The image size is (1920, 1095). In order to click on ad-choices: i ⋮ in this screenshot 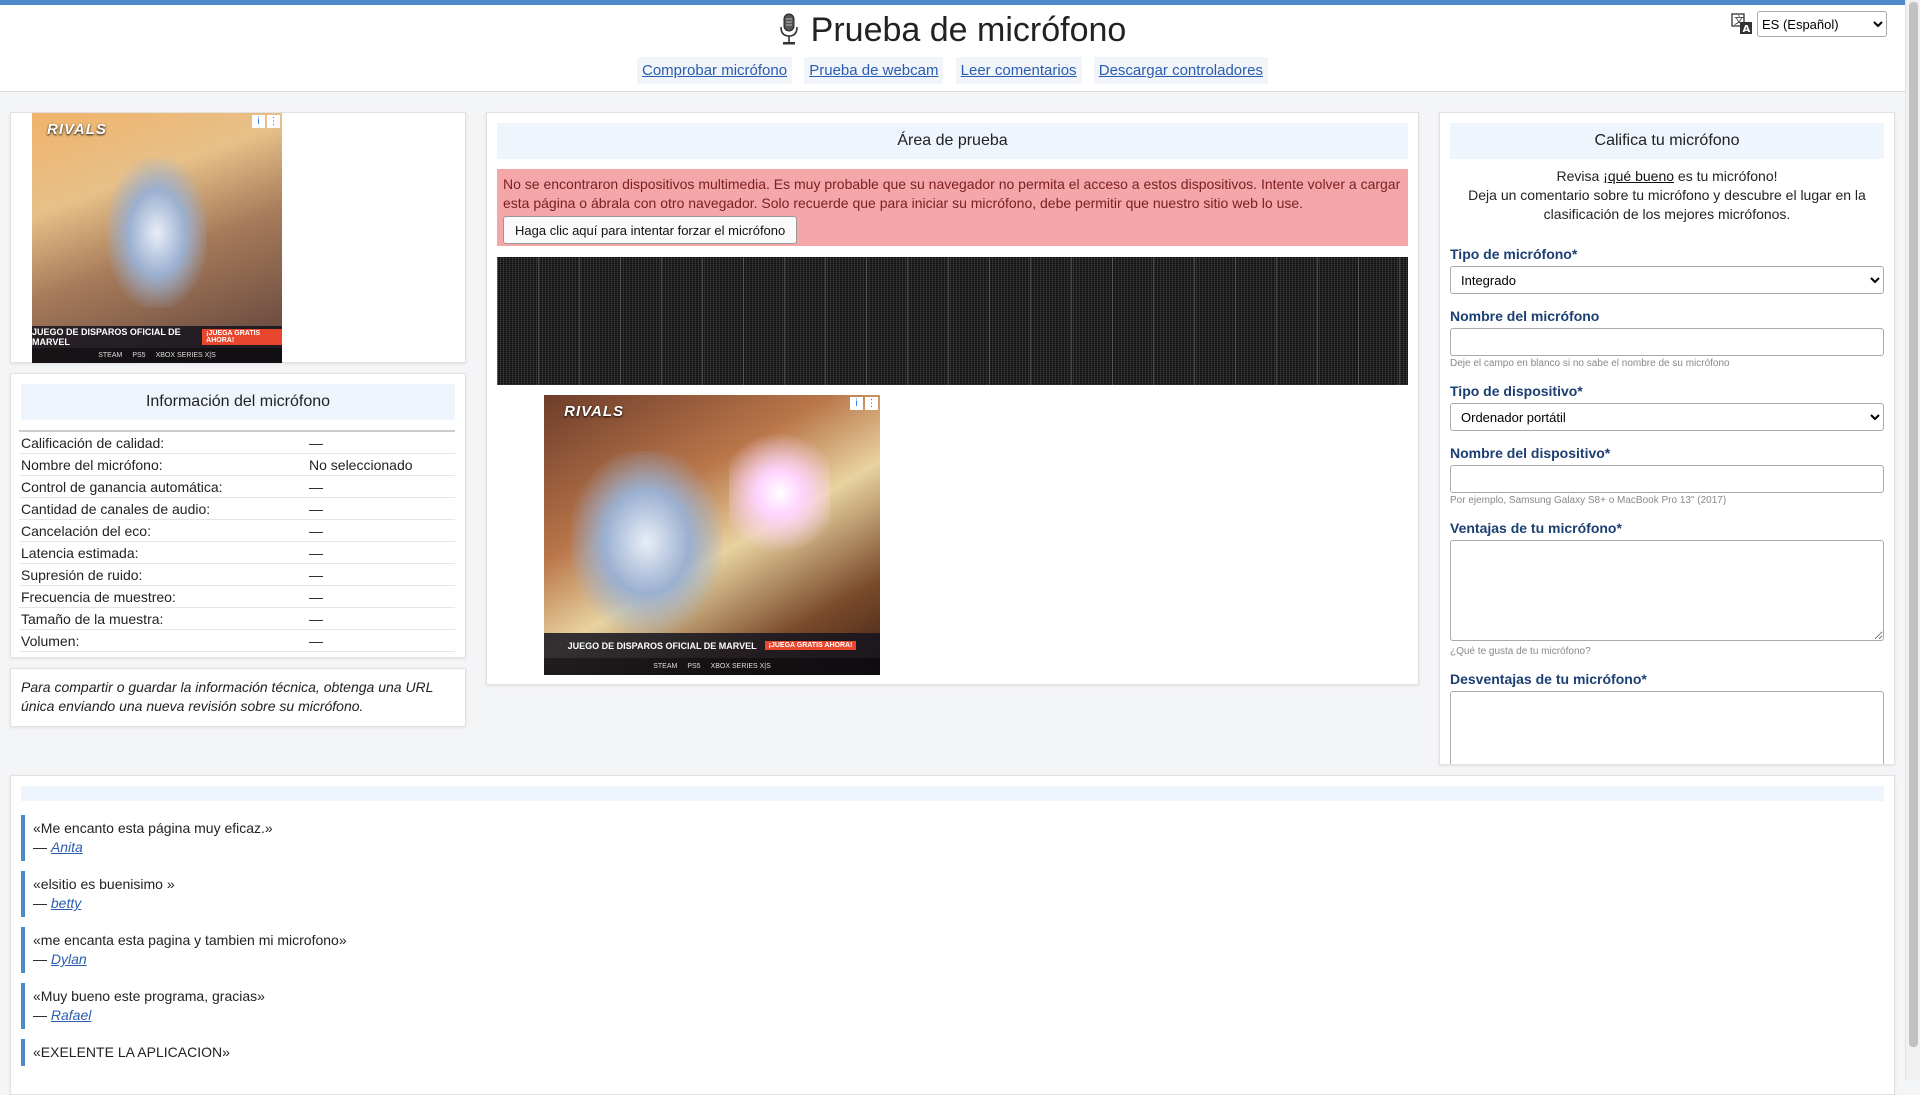, I will do `click(266, 121)`.